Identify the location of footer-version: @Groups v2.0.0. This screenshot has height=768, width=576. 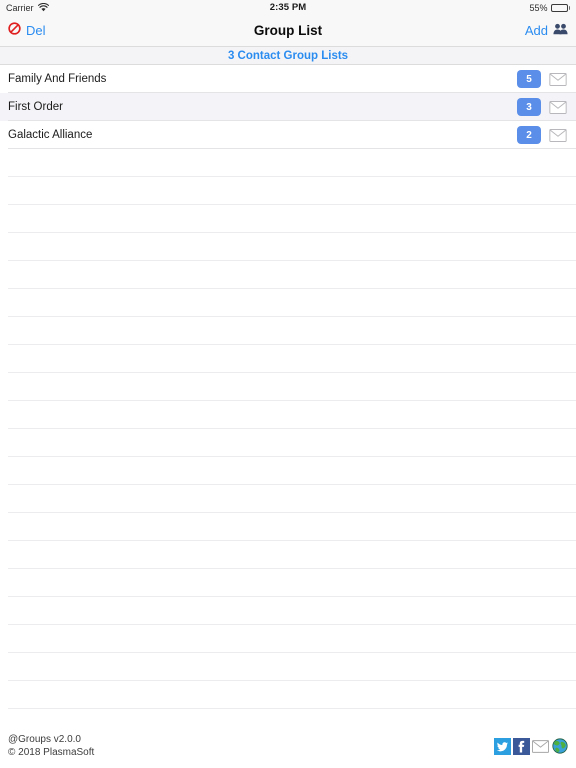
(44, 739).